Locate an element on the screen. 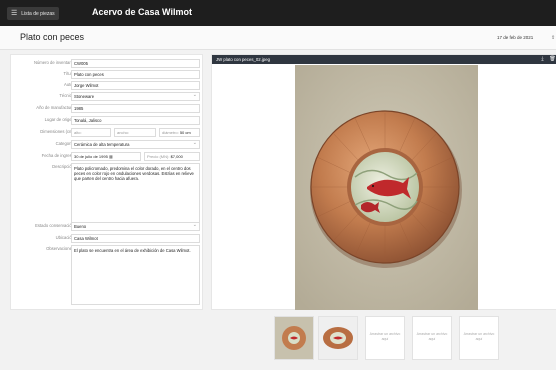 This screenshot has width=556, height=370. height-field: alto: is located at coordinates (91, 132).